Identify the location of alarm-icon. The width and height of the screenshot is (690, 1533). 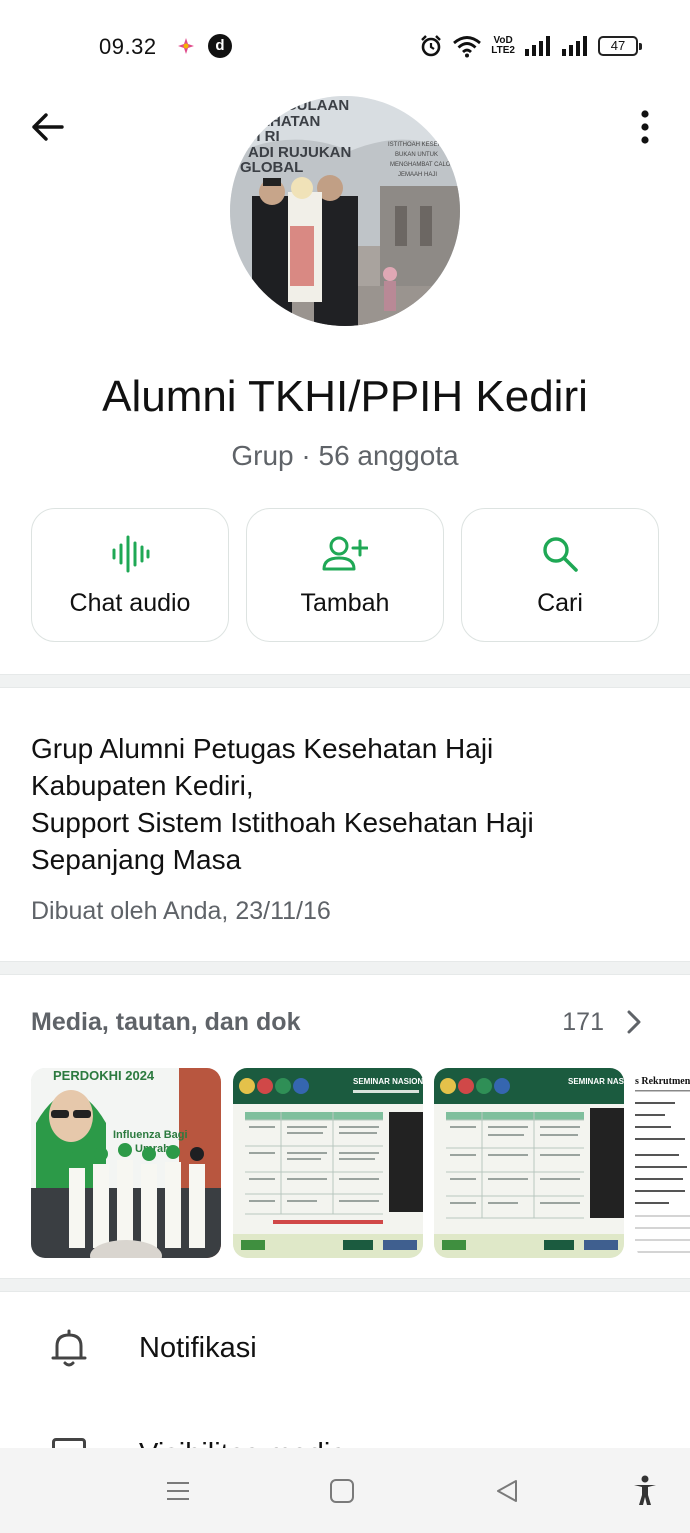
(431, 46).